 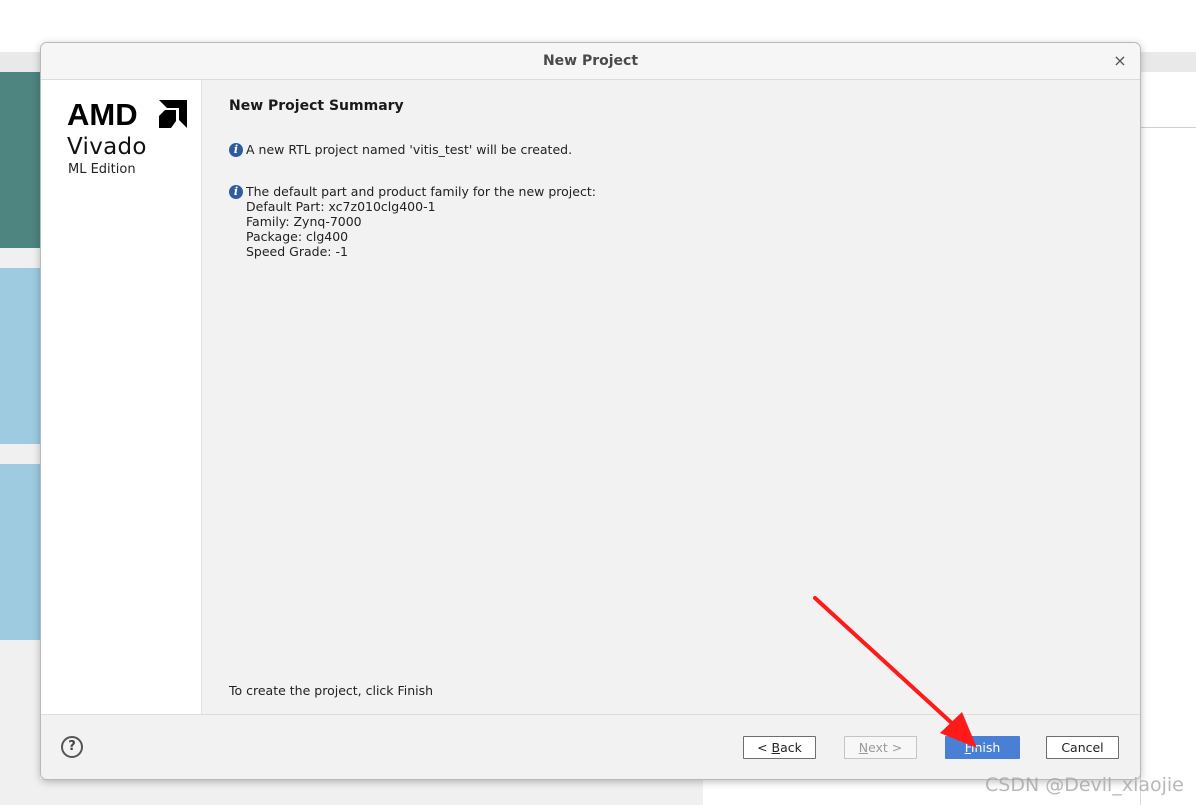 I want to click on watermark: CSDN @Devil_xiaojie, so click(x=1084, y=785).